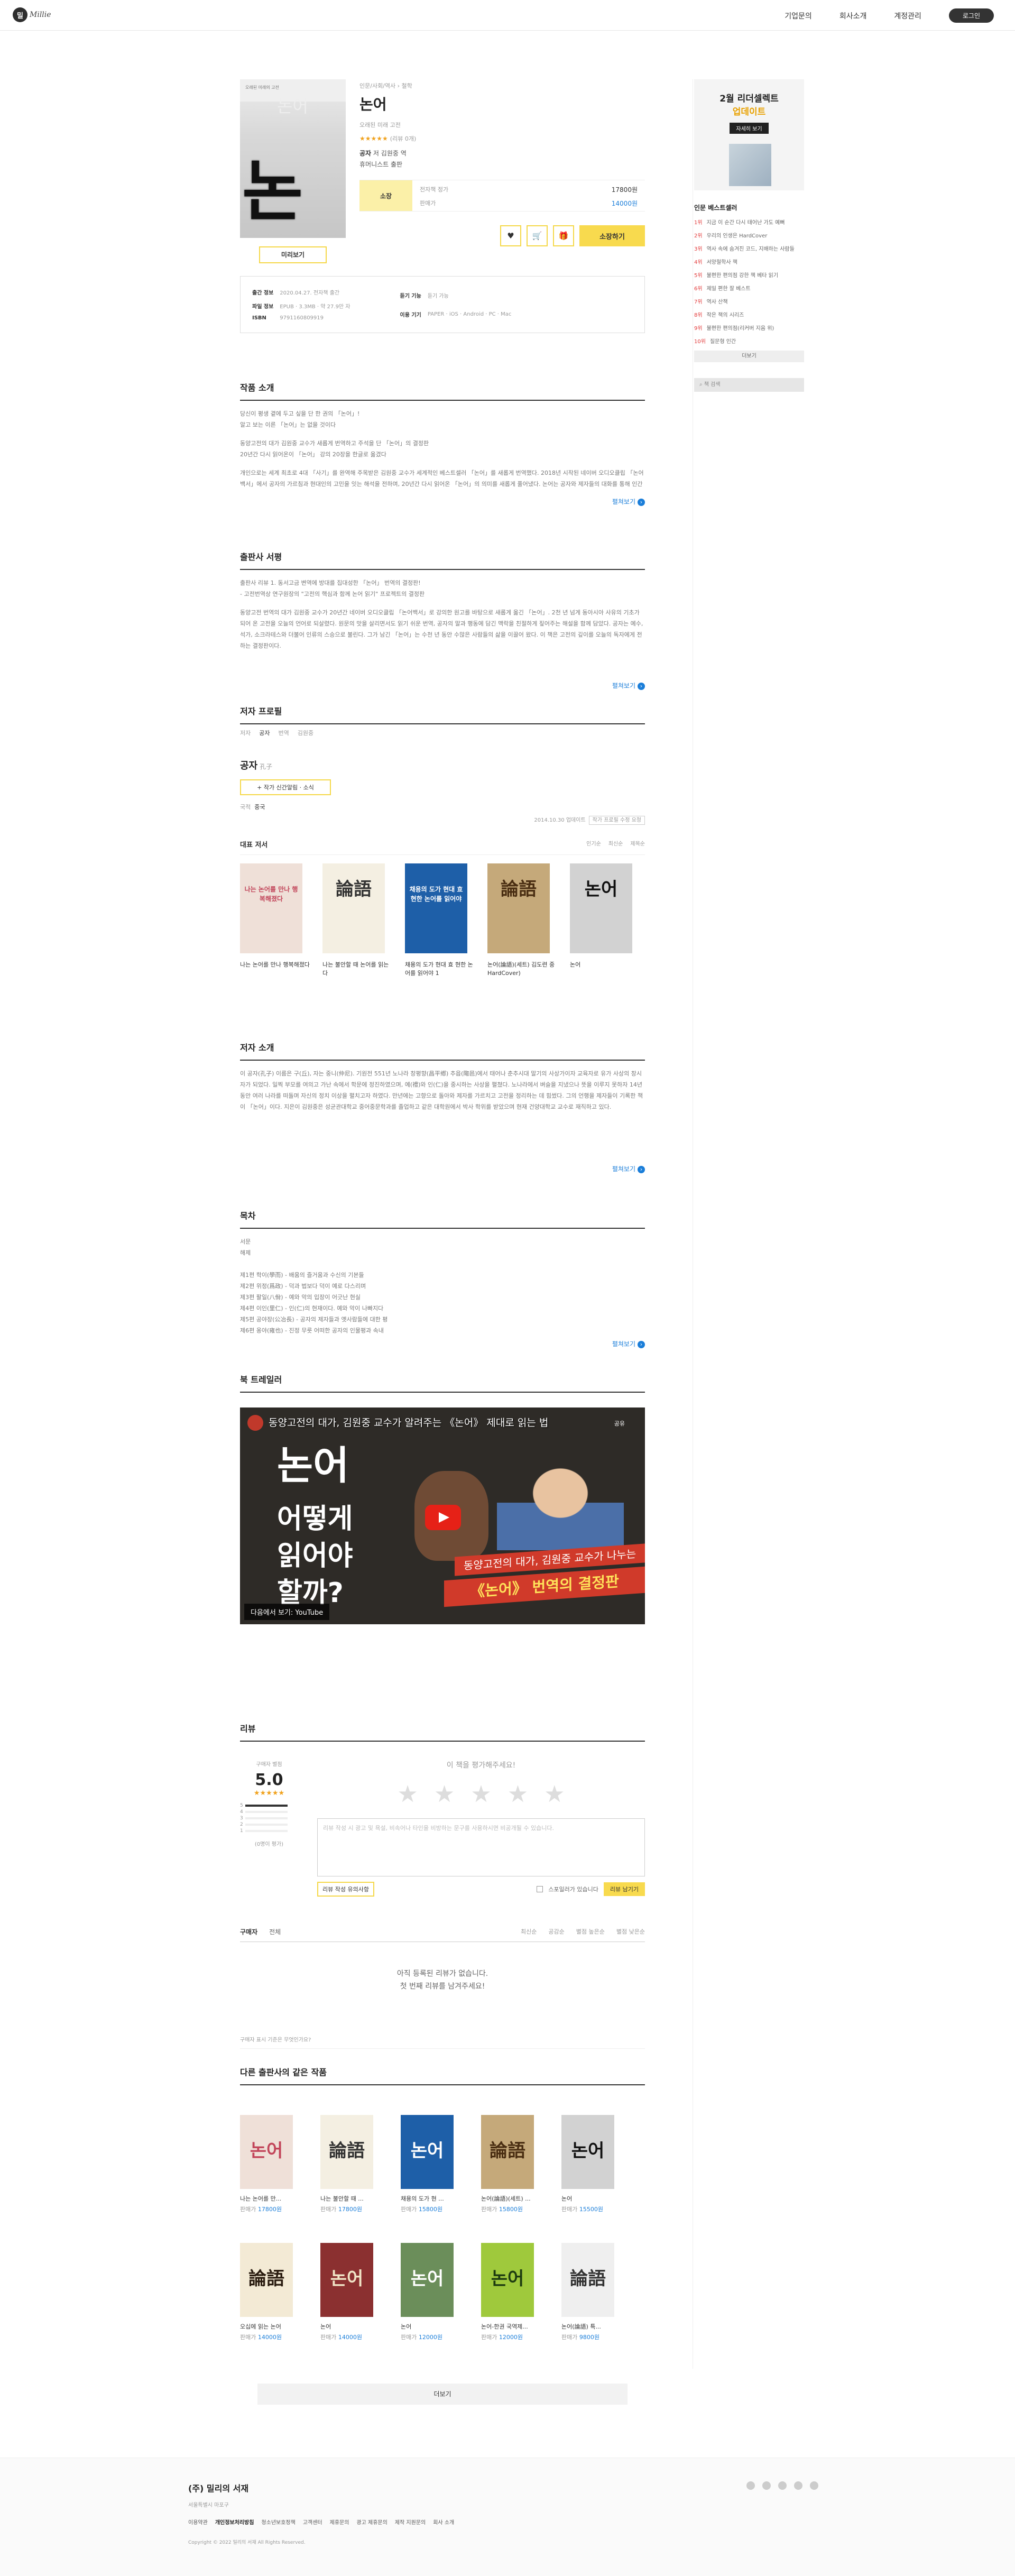 The image size is (1015, 2576). I want to click on edition-item: 논어 논어 판매가 15500원, so click(592, 2164).